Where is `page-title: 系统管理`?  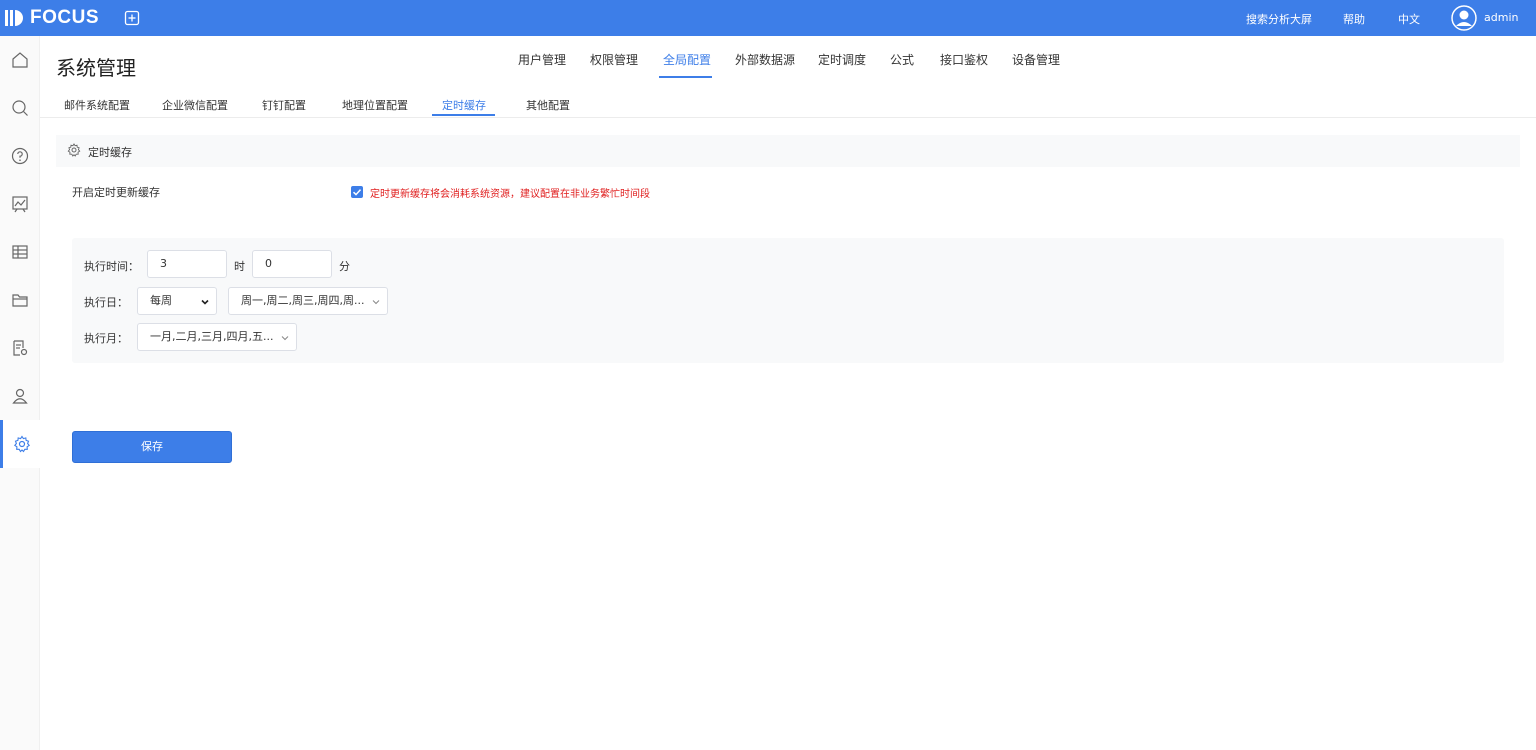 page-title: 系统管理 is located at coordinates (96, 68).